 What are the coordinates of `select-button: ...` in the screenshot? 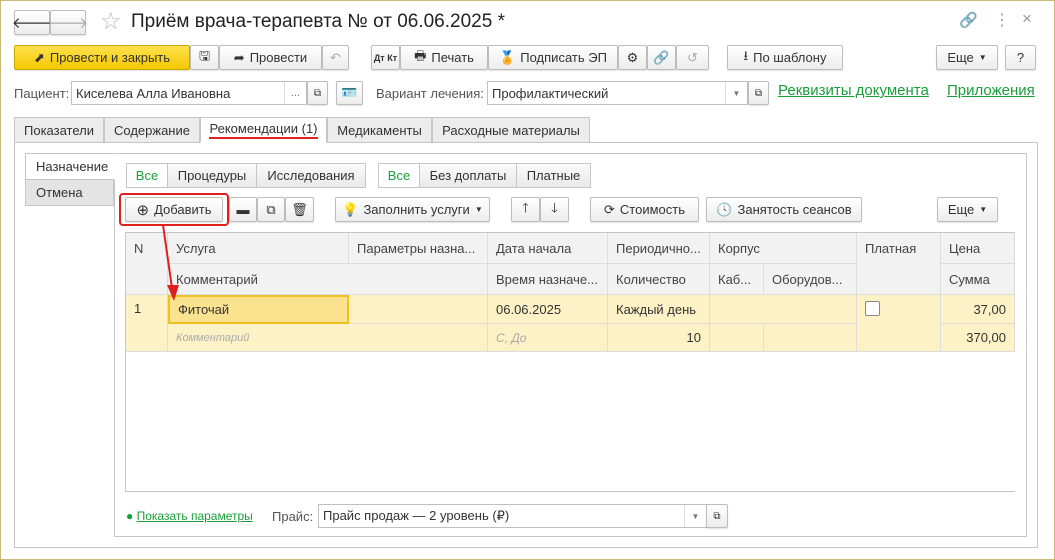 It's located at (295, 93).